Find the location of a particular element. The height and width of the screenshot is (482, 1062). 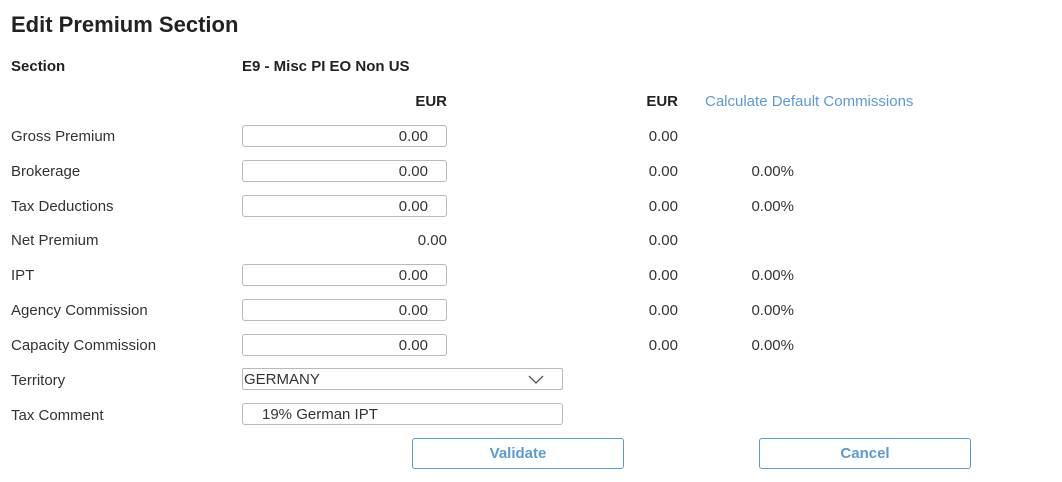

tax-comment-label: Tax Comment is located at coordinates (57, 415).